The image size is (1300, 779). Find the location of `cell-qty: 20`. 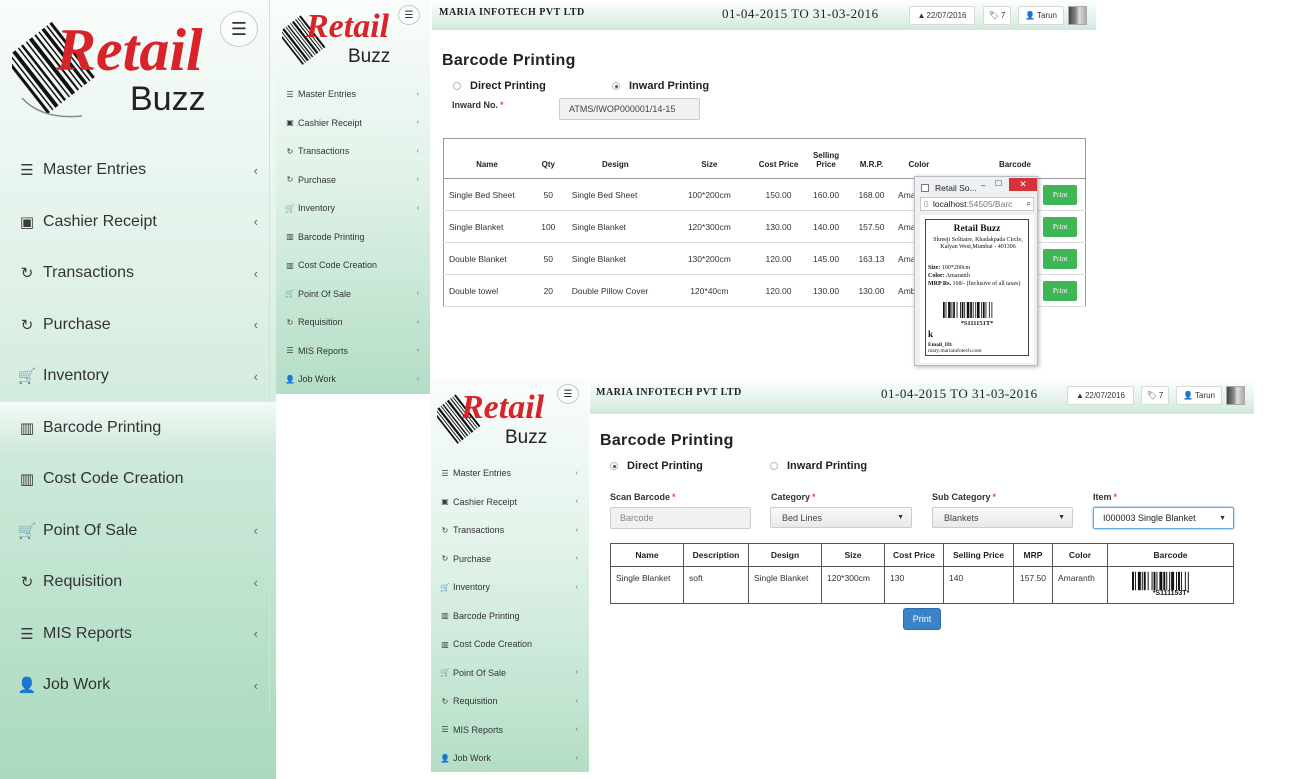

cell-qty: 20 is located at coordinates (548, 290).